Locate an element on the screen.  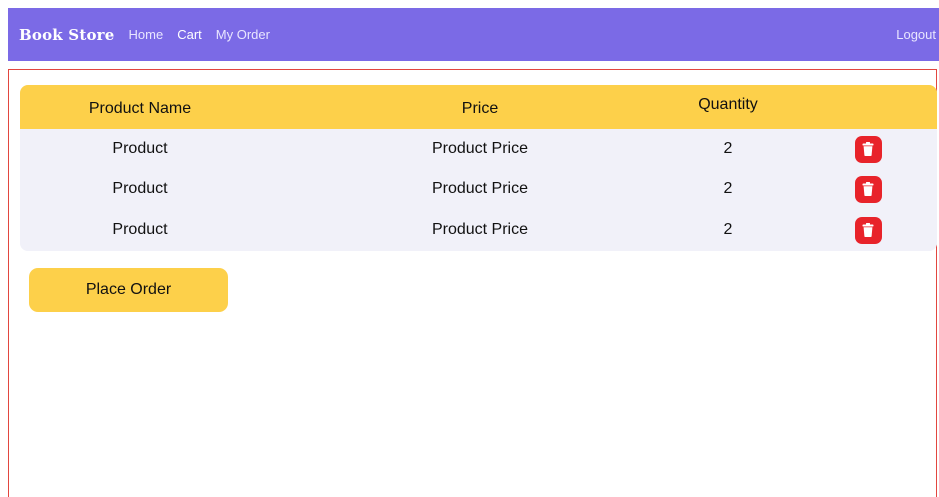
table-header: Product Name Price Quantity is located at coordinates (478, 107).